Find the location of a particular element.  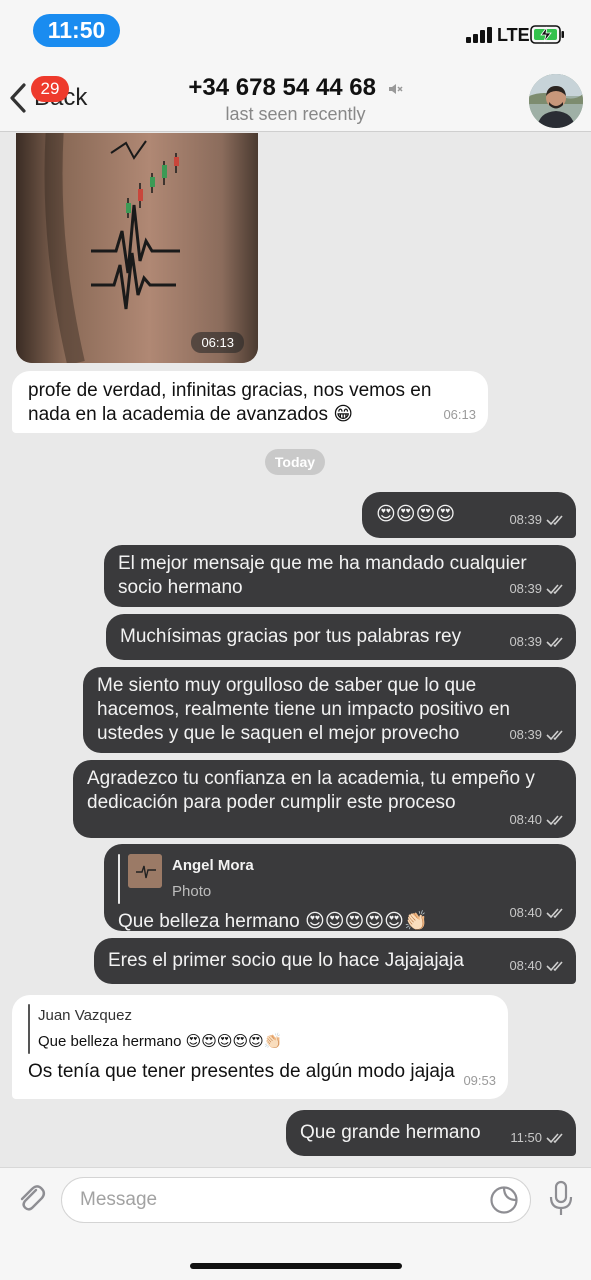

reply-quote: Juan Vazquez Que belleza hermano 😍😍😍😍😍👏🏻 is located at coordinates (260, 1029).